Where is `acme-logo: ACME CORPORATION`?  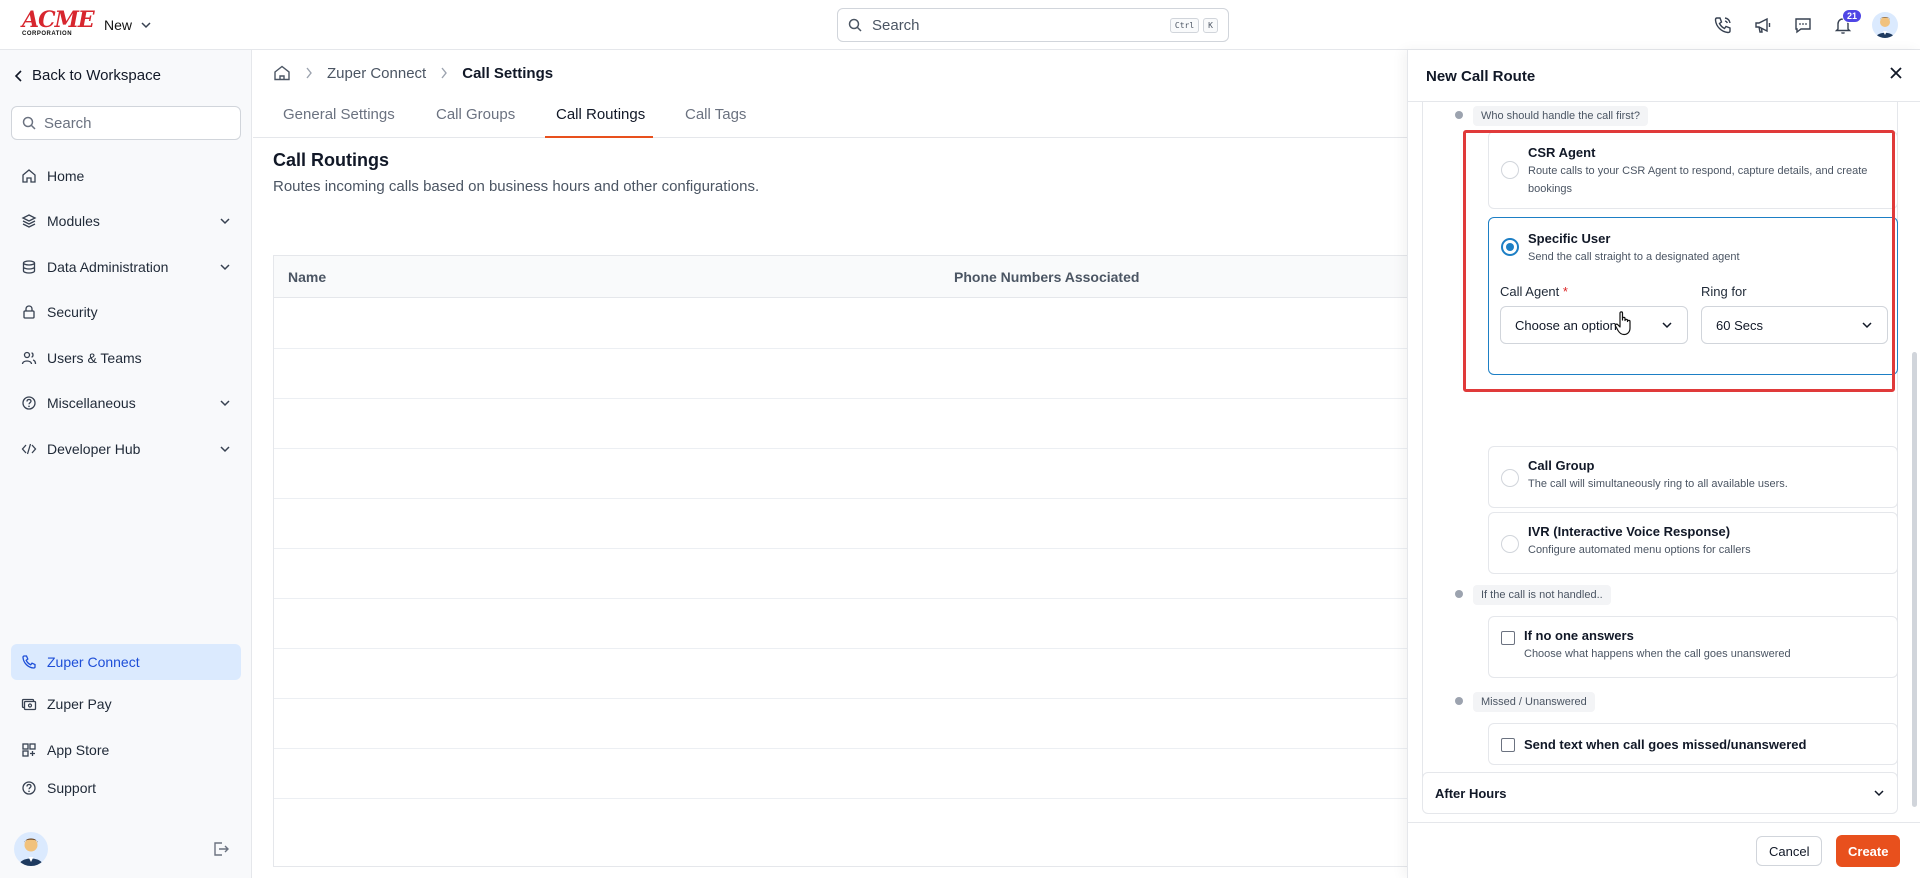
acme-logo: ACME CORPORATION is located at coordinates (58, 22).